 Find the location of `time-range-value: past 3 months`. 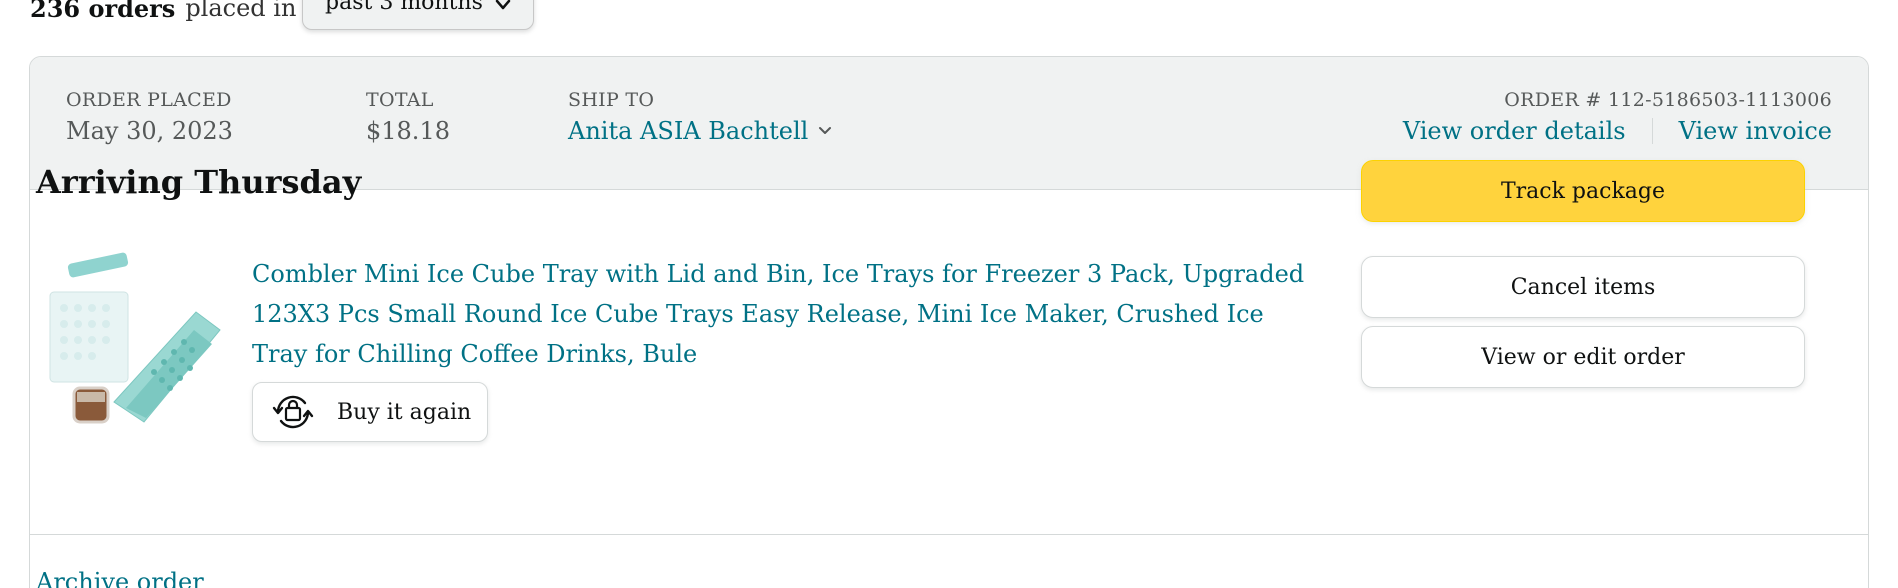

time-range-value: past 3 months is located at coordinates (404, 7).